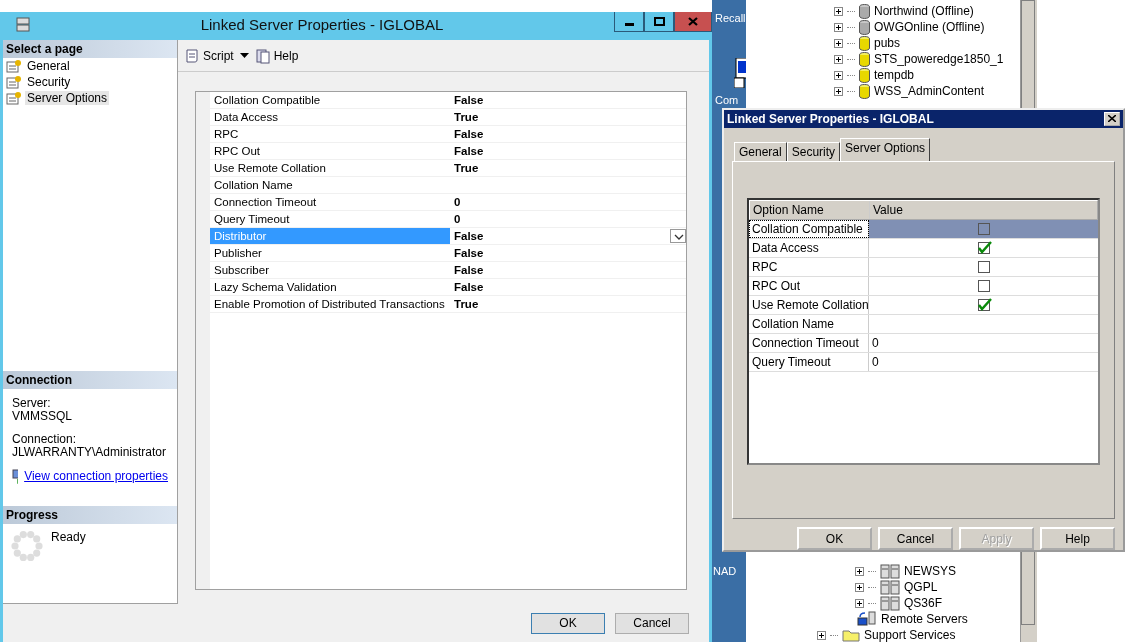  Describe the element at coordinates (90, 82) in the screenshot. I see `page-item: Security` at that location.